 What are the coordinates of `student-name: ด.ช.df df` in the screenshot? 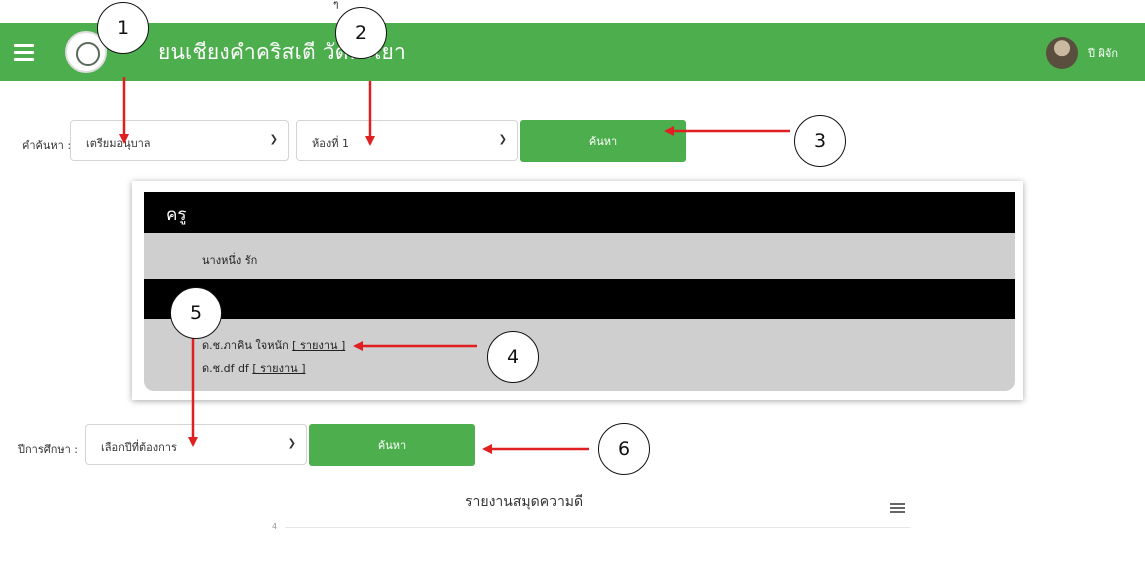 It's located at (225, 368).